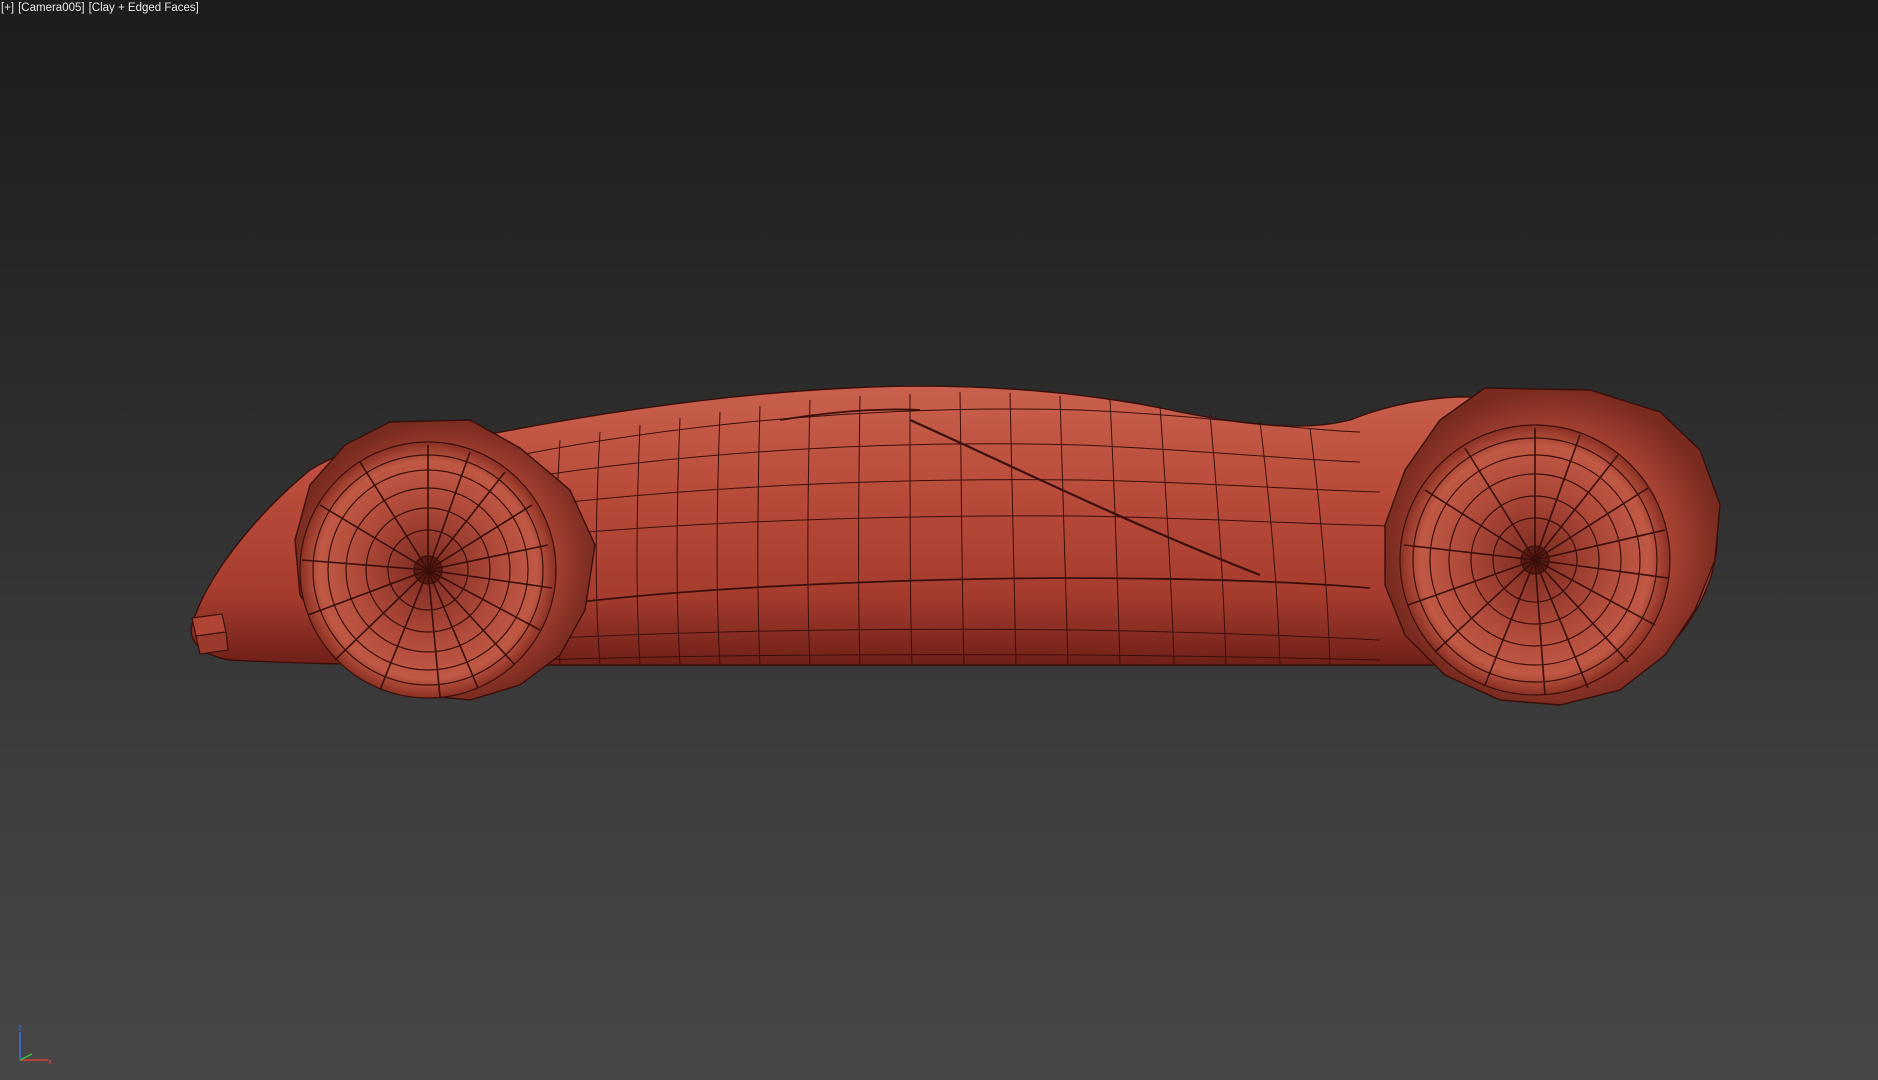 Image resolution: width=1878 pixels, height=1080 pixels. Describe the element at coordinates (428, 570) in the screenshot. I see `front-wheel` at that location.